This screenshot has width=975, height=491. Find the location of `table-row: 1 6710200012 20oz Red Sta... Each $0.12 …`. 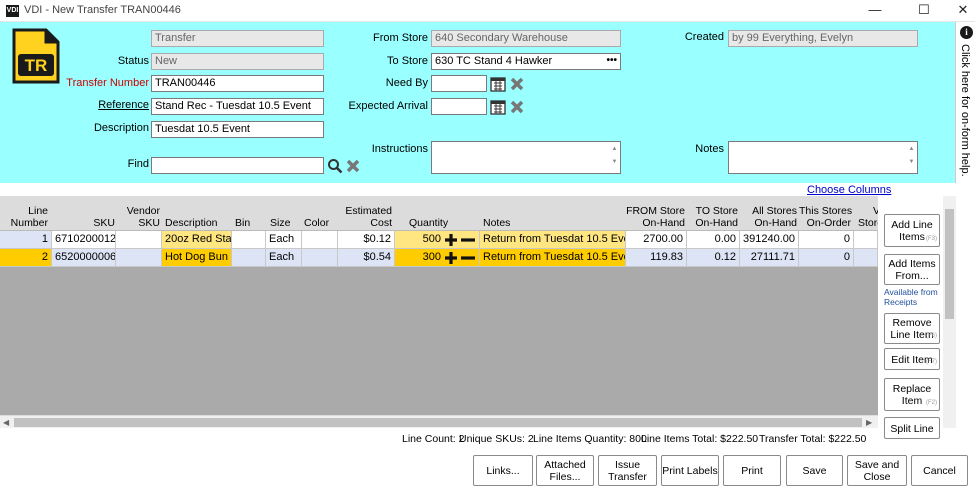

table-row: 1 6710200012 20oz Red Sta... Each $0.12 … is located at coordinates (439, 240).